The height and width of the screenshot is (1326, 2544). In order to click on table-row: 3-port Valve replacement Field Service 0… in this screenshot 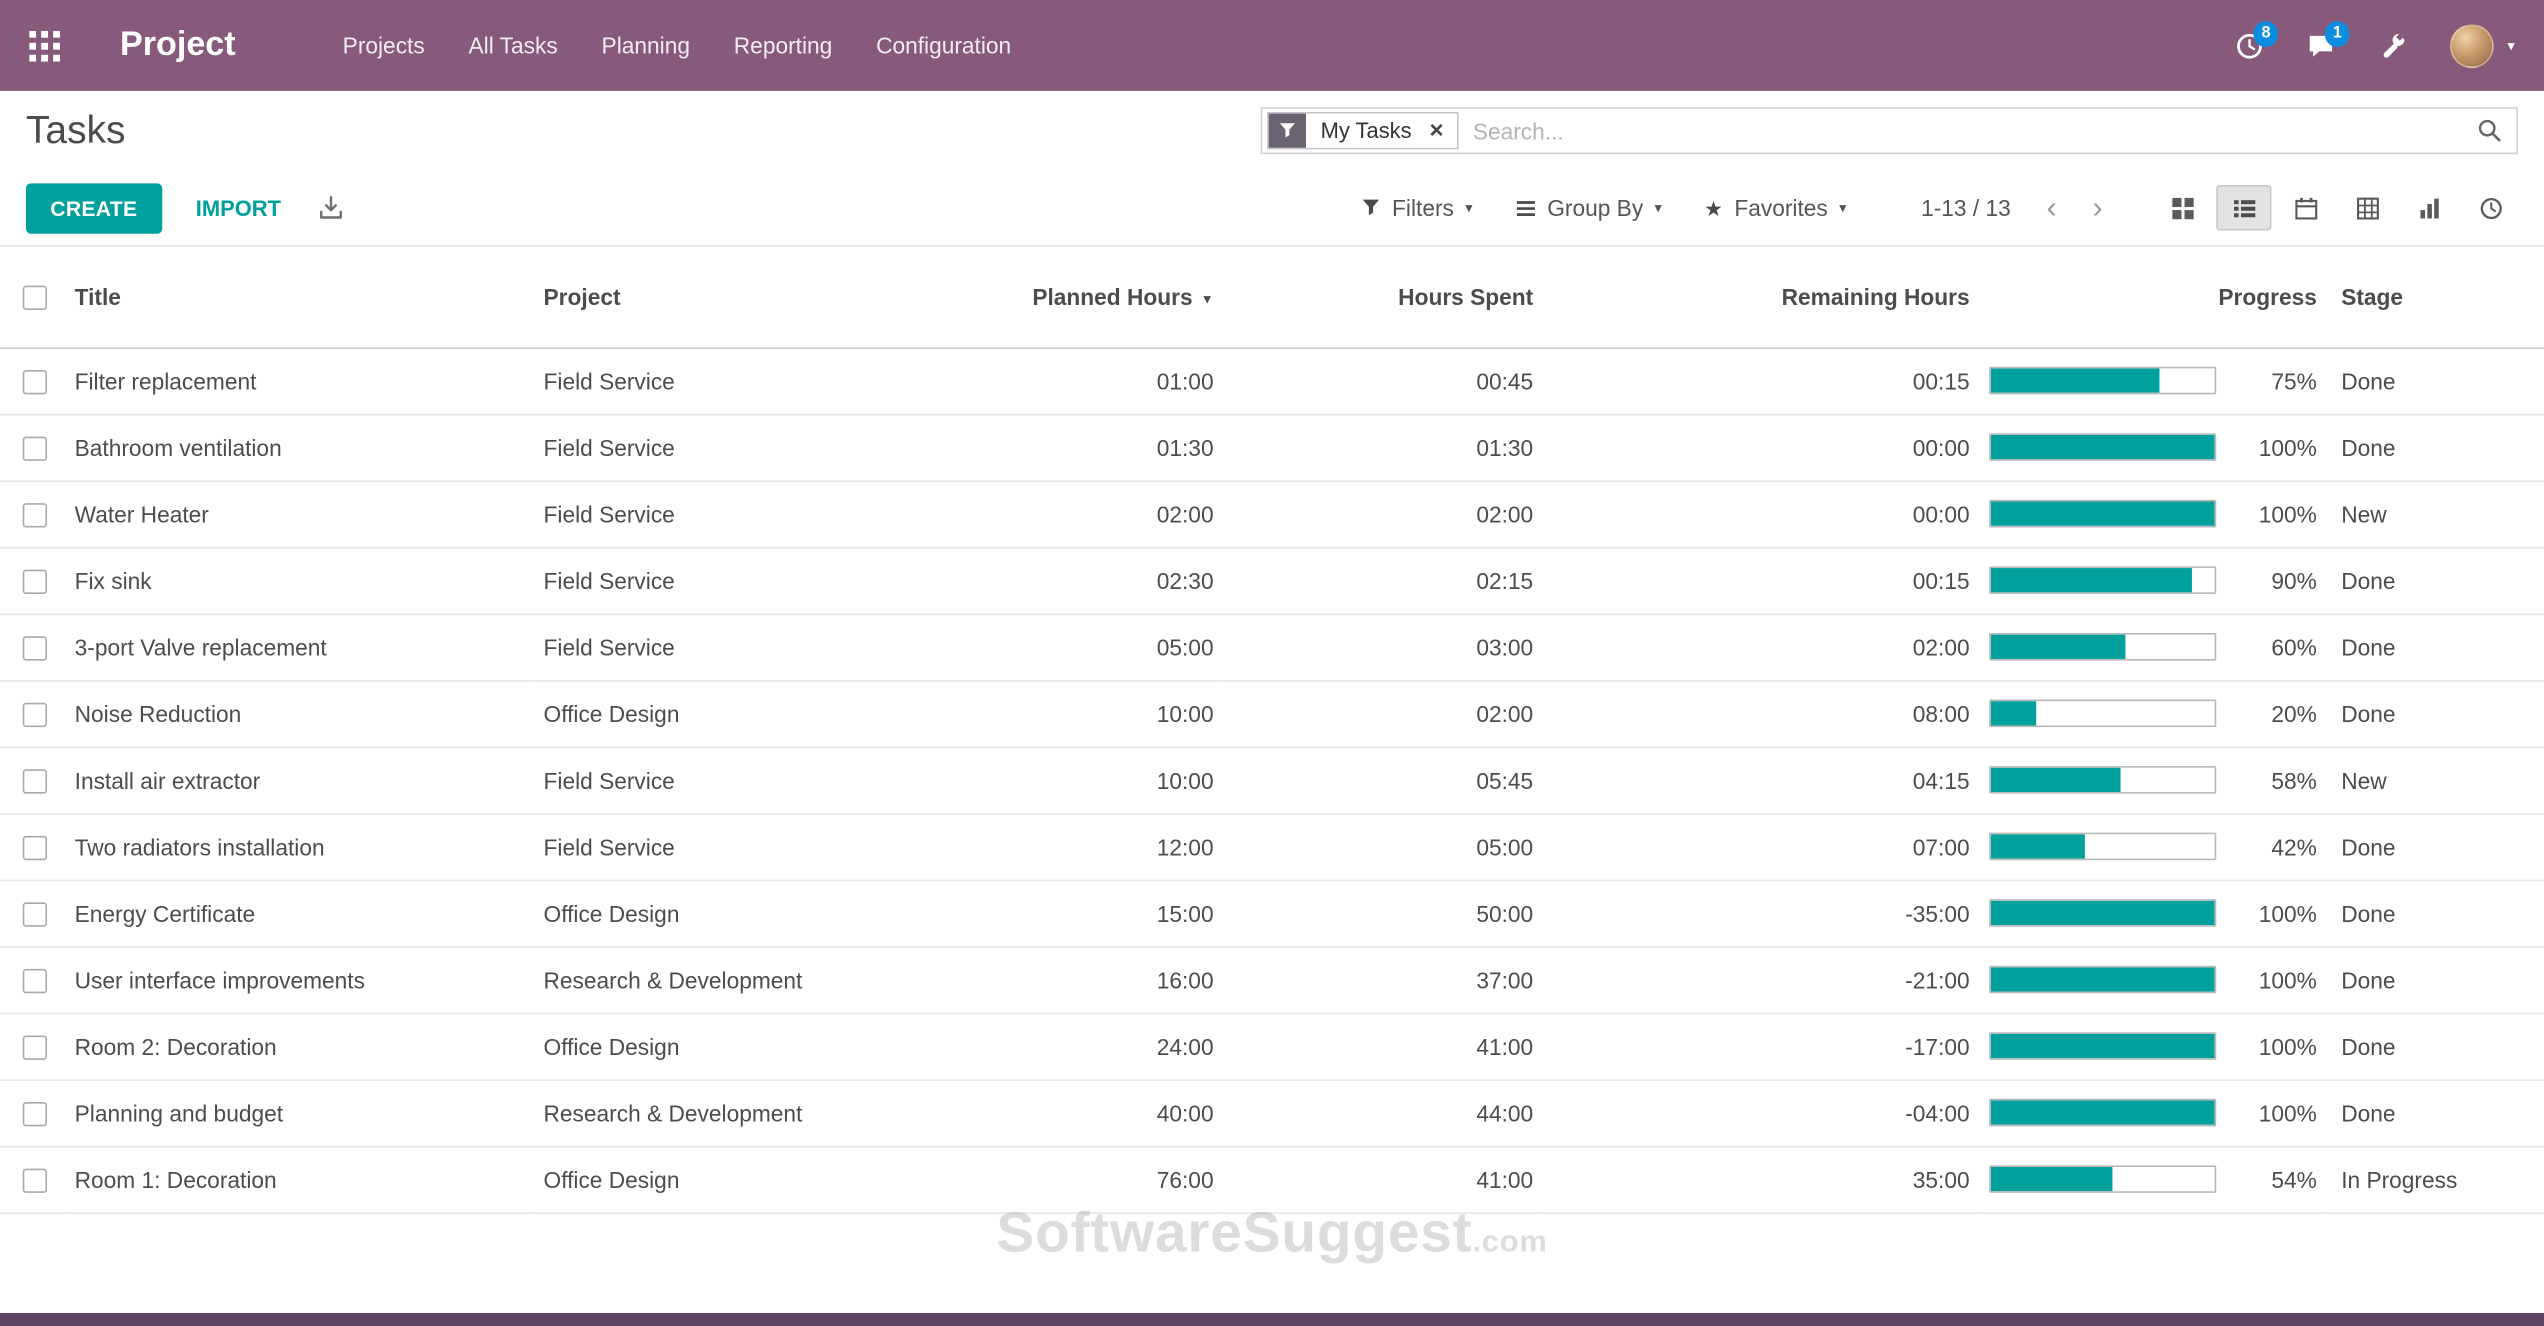, I will do `click(1272, 647)`.